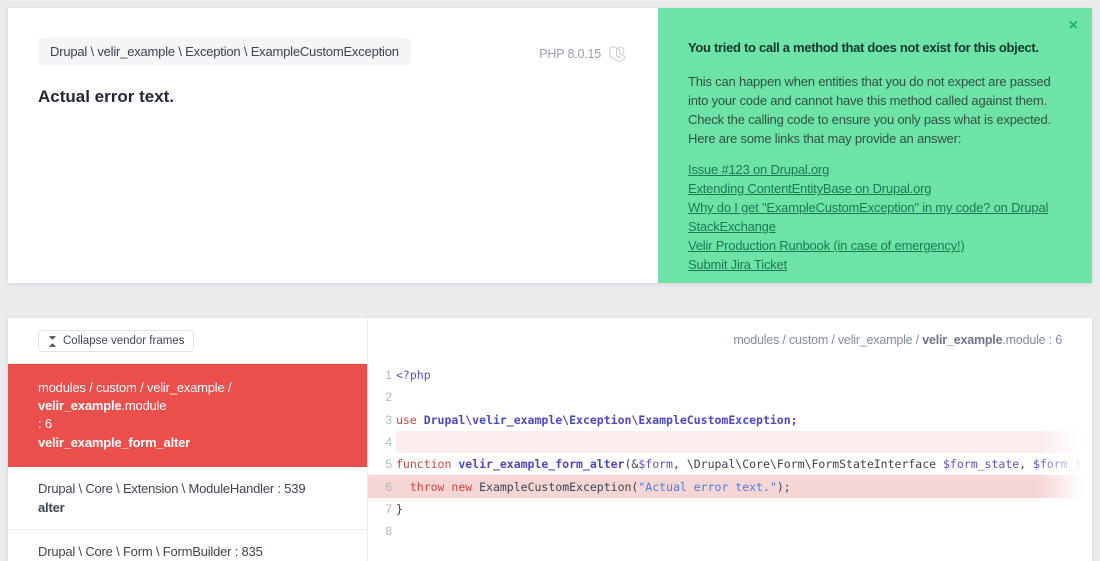  I want to click on code-line: 1 <?php, so click(730, 375).